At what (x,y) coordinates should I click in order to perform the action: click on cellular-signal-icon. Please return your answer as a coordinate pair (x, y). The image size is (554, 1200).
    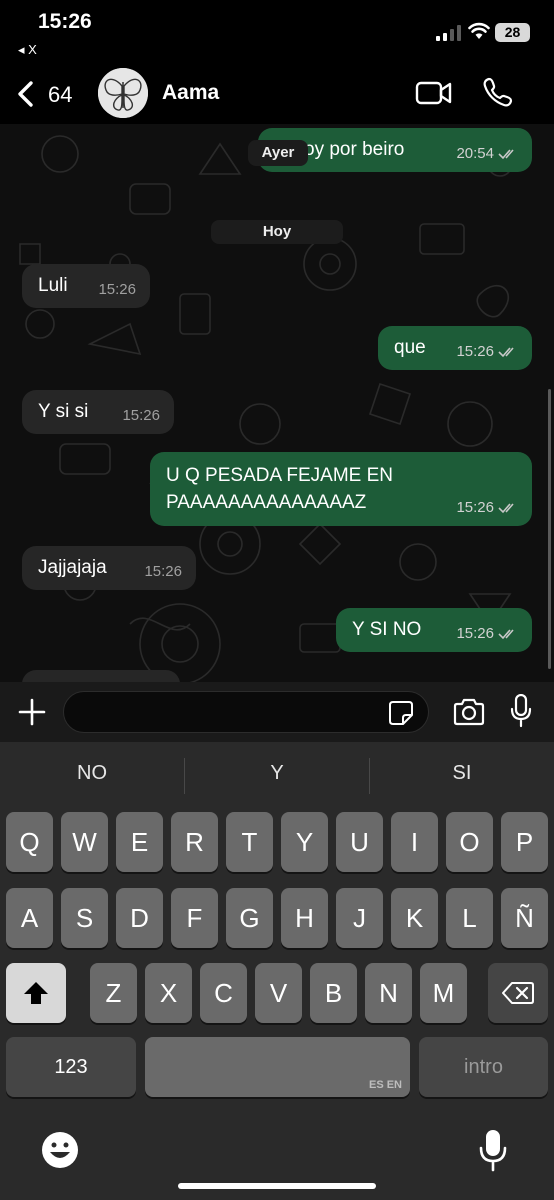
    Looking at the image, I should click on (448, 33).